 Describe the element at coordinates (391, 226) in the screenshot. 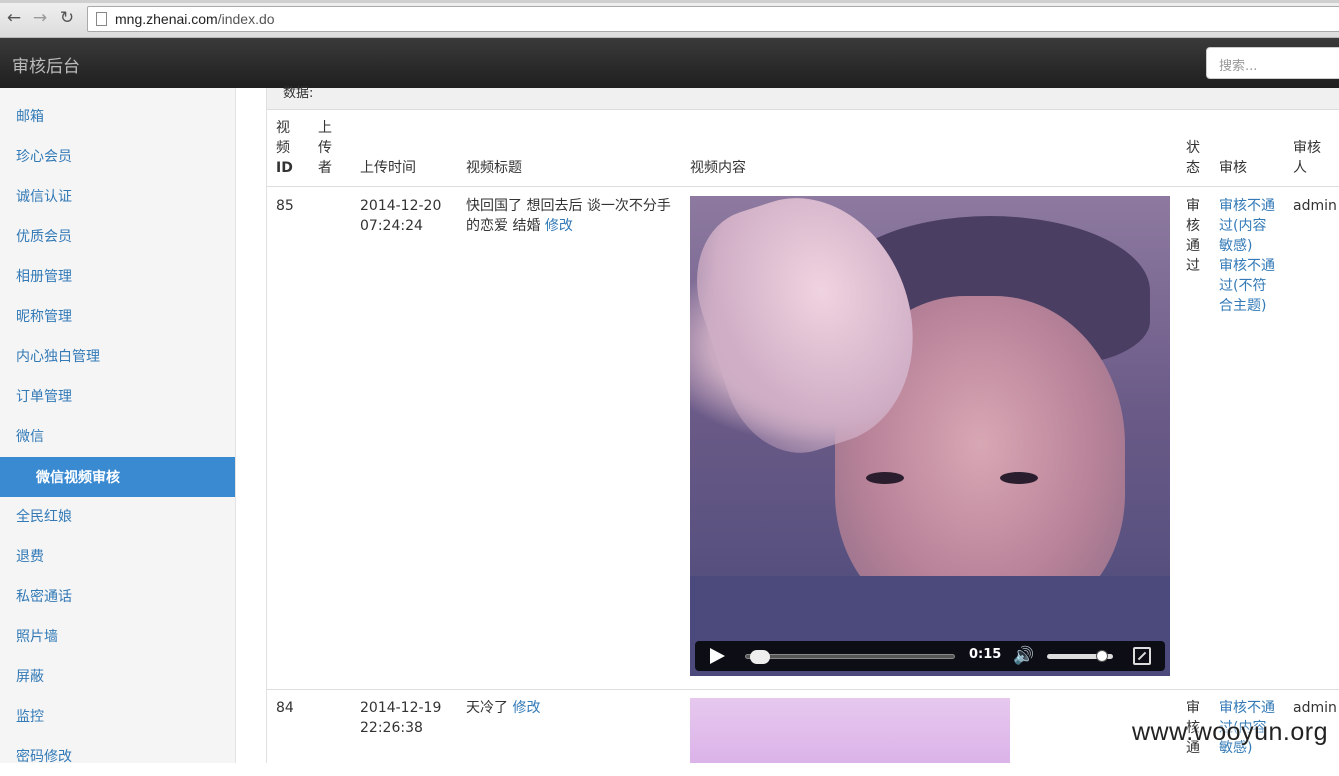

I see `row-upload-clock: 07:24:24` at that location.